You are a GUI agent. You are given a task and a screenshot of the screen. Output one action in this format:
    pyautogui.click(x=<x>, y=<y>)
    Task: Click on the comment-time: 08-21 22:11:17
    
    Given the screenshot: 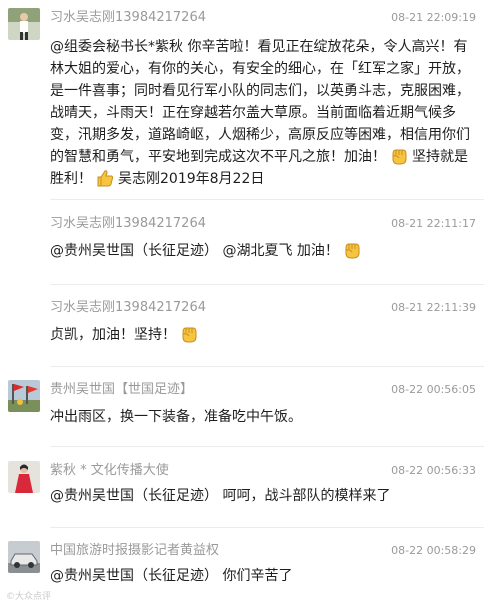 What is the action you would take?
    pyautogui.click(x=433, y=223)
    